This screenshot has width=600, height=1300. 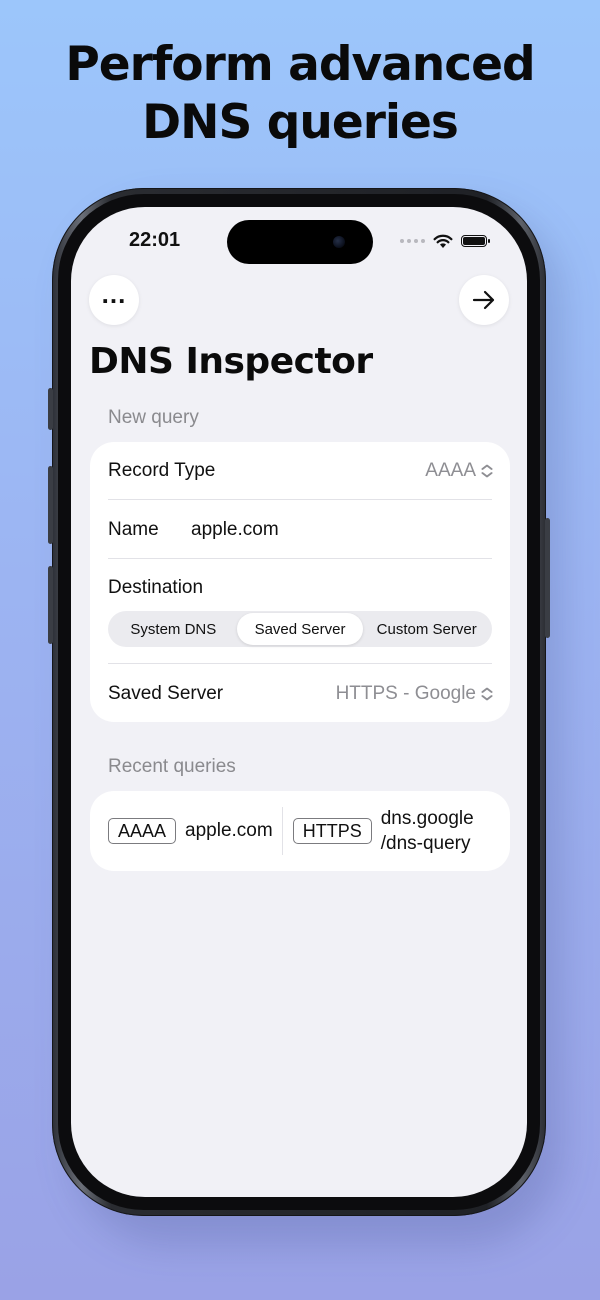 I want to click on segment-system-dns: System DNS, so click(x=173, y=629).